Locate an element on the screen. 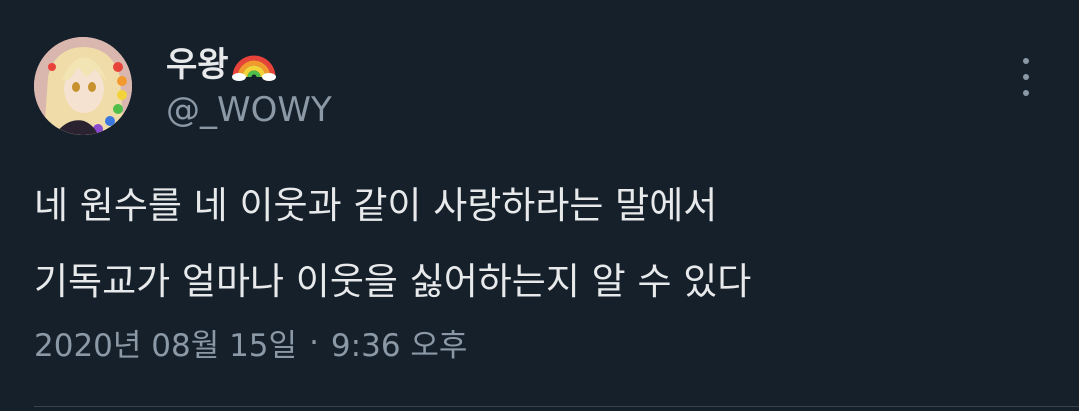 The image size is (1079, 411). rainbow-emoji-icon is located at coordinates (254, 61).